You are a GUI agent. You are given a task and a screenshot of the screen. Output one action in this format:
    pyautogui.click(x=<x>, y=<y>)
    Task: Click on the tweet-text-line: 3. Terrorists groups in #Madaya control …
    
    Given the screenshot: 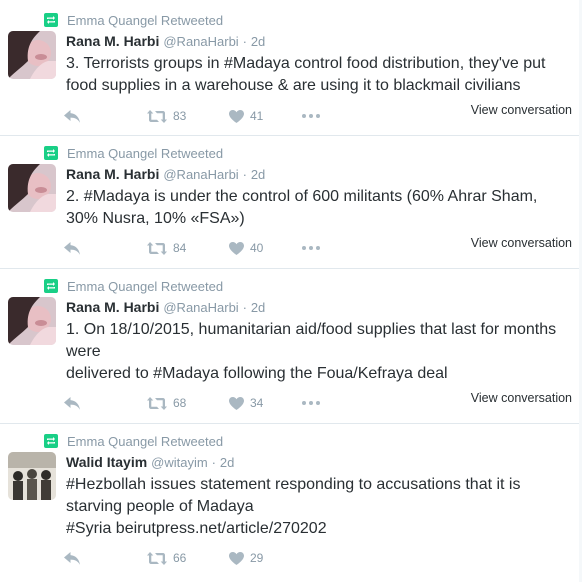 What is the action you would take?
    pyautogui.click(x=306, y=63)
    